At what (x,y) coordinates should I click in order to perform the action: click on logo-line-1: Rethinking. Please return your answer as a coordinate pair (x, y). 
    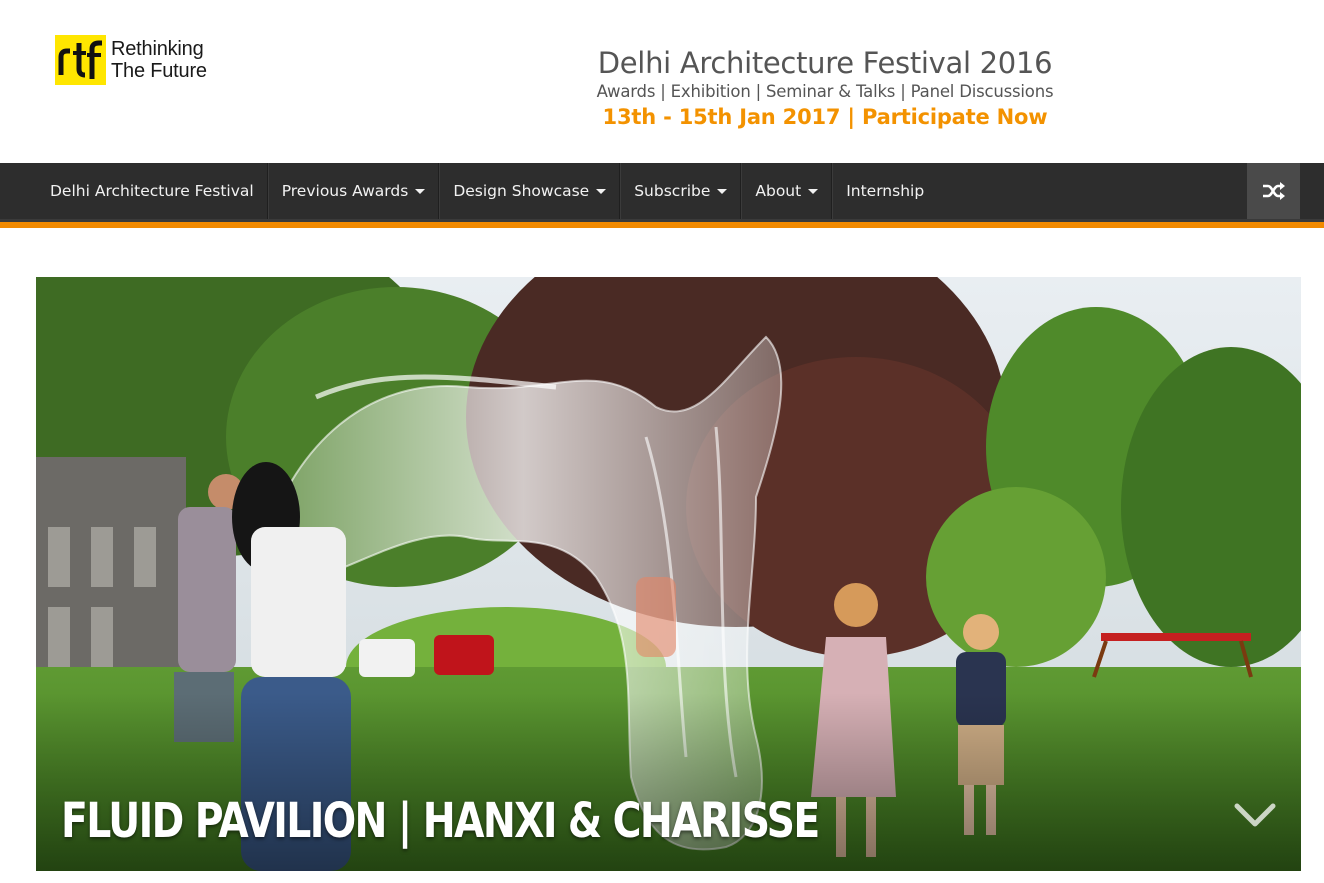
    Looking at the image, I should click on (157, 49).